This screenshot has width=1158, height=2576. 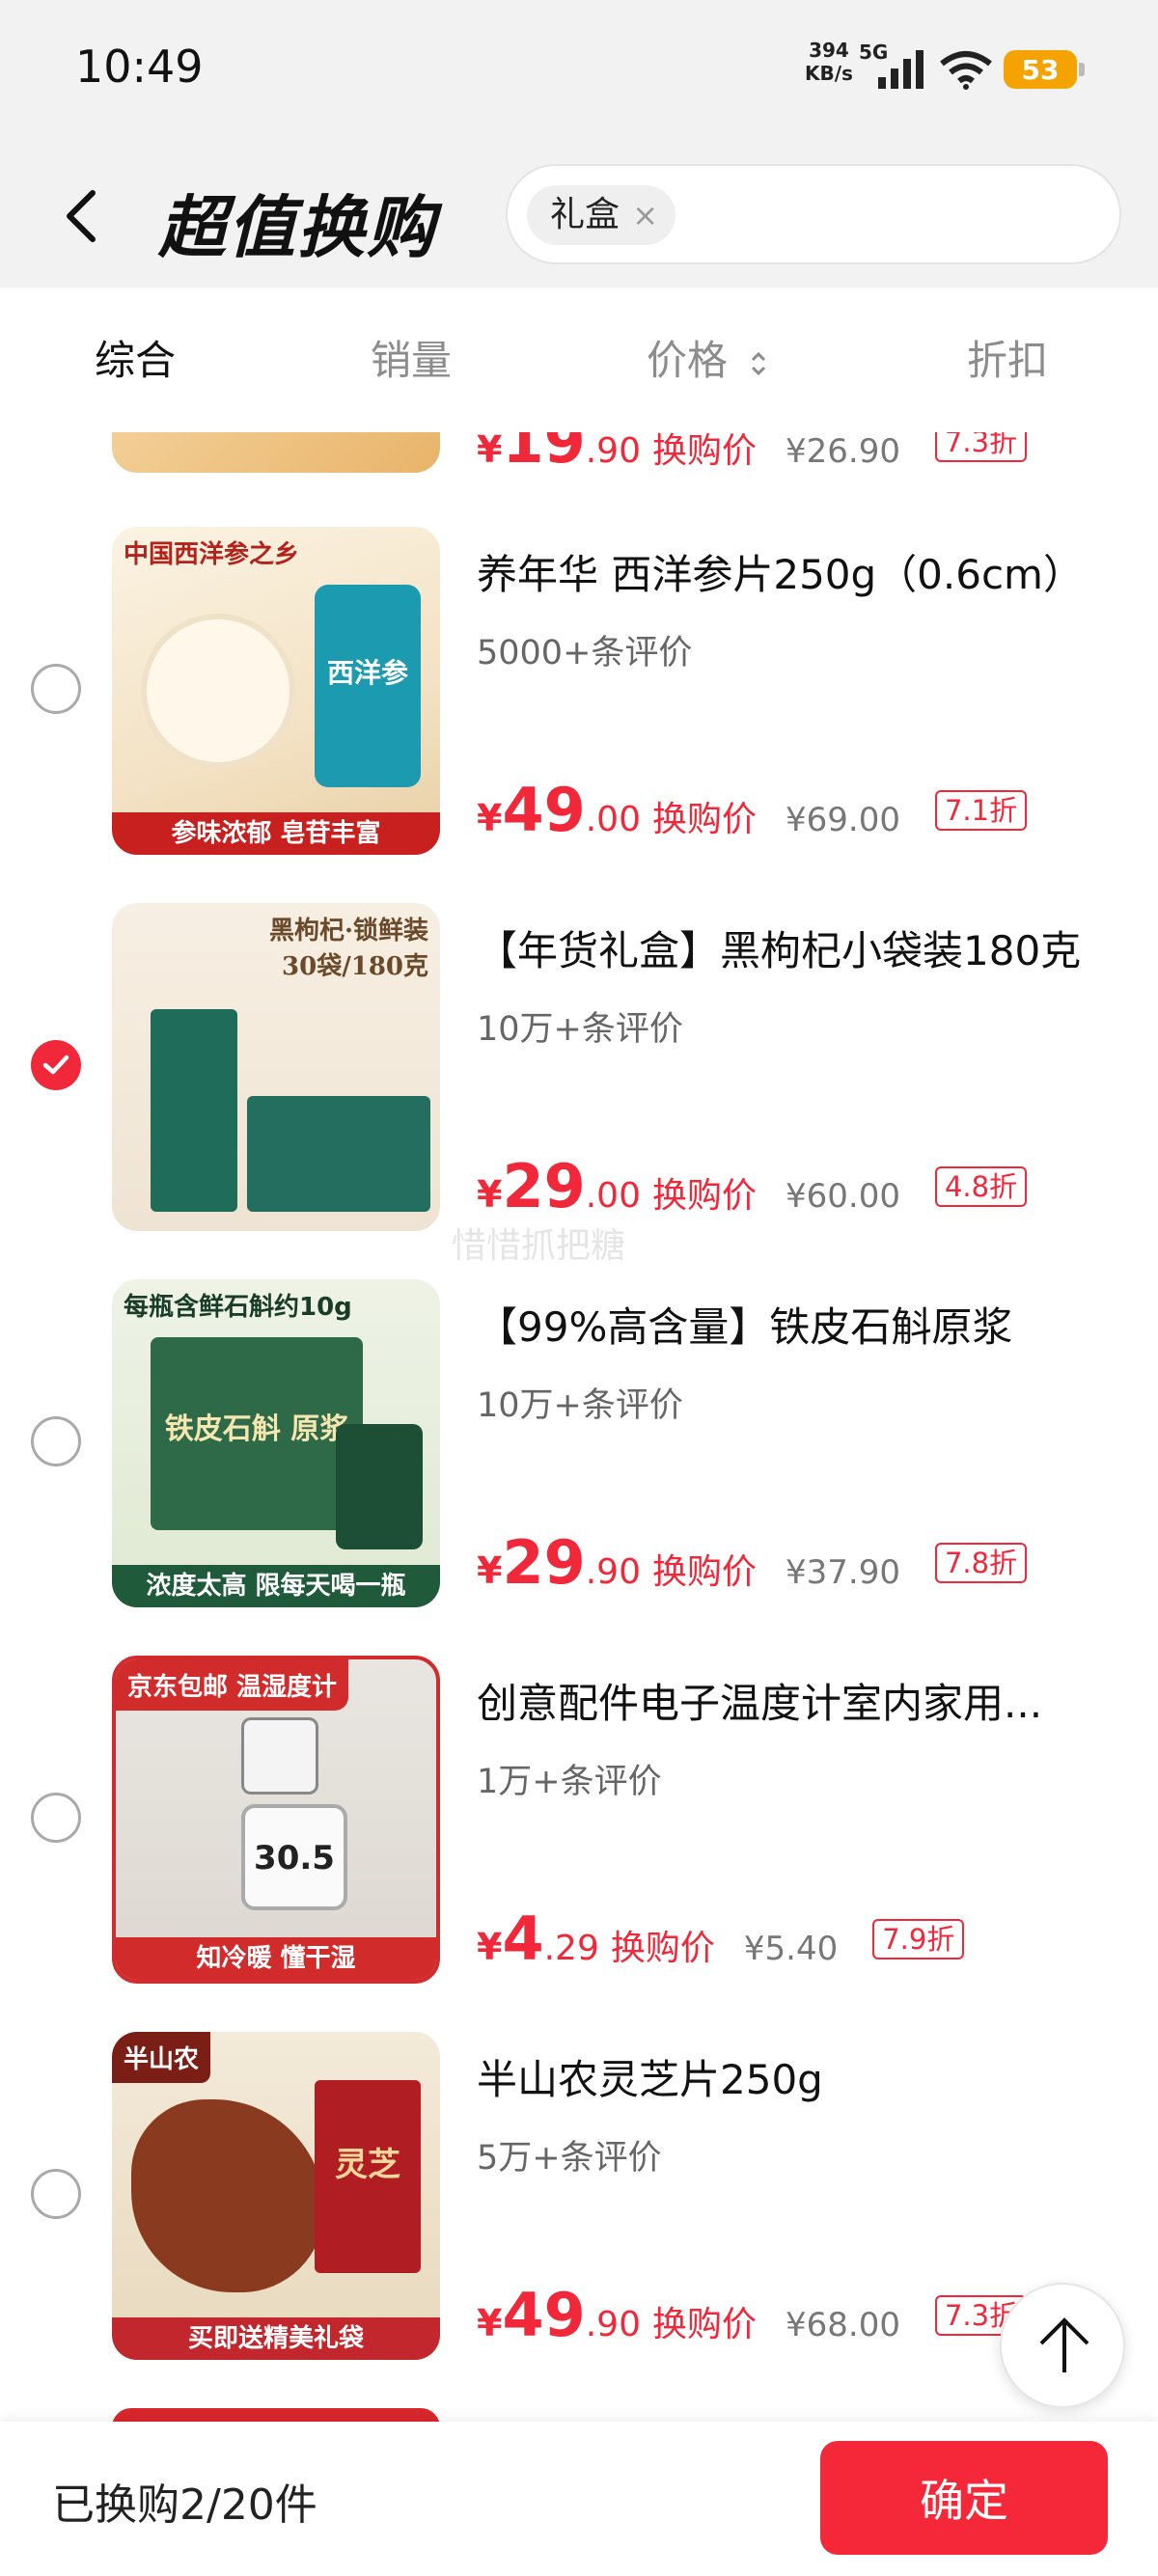 I want to click on image-bottom-text: 浓度太高 限每天喝一瓶, so click(x=276, y=1586).